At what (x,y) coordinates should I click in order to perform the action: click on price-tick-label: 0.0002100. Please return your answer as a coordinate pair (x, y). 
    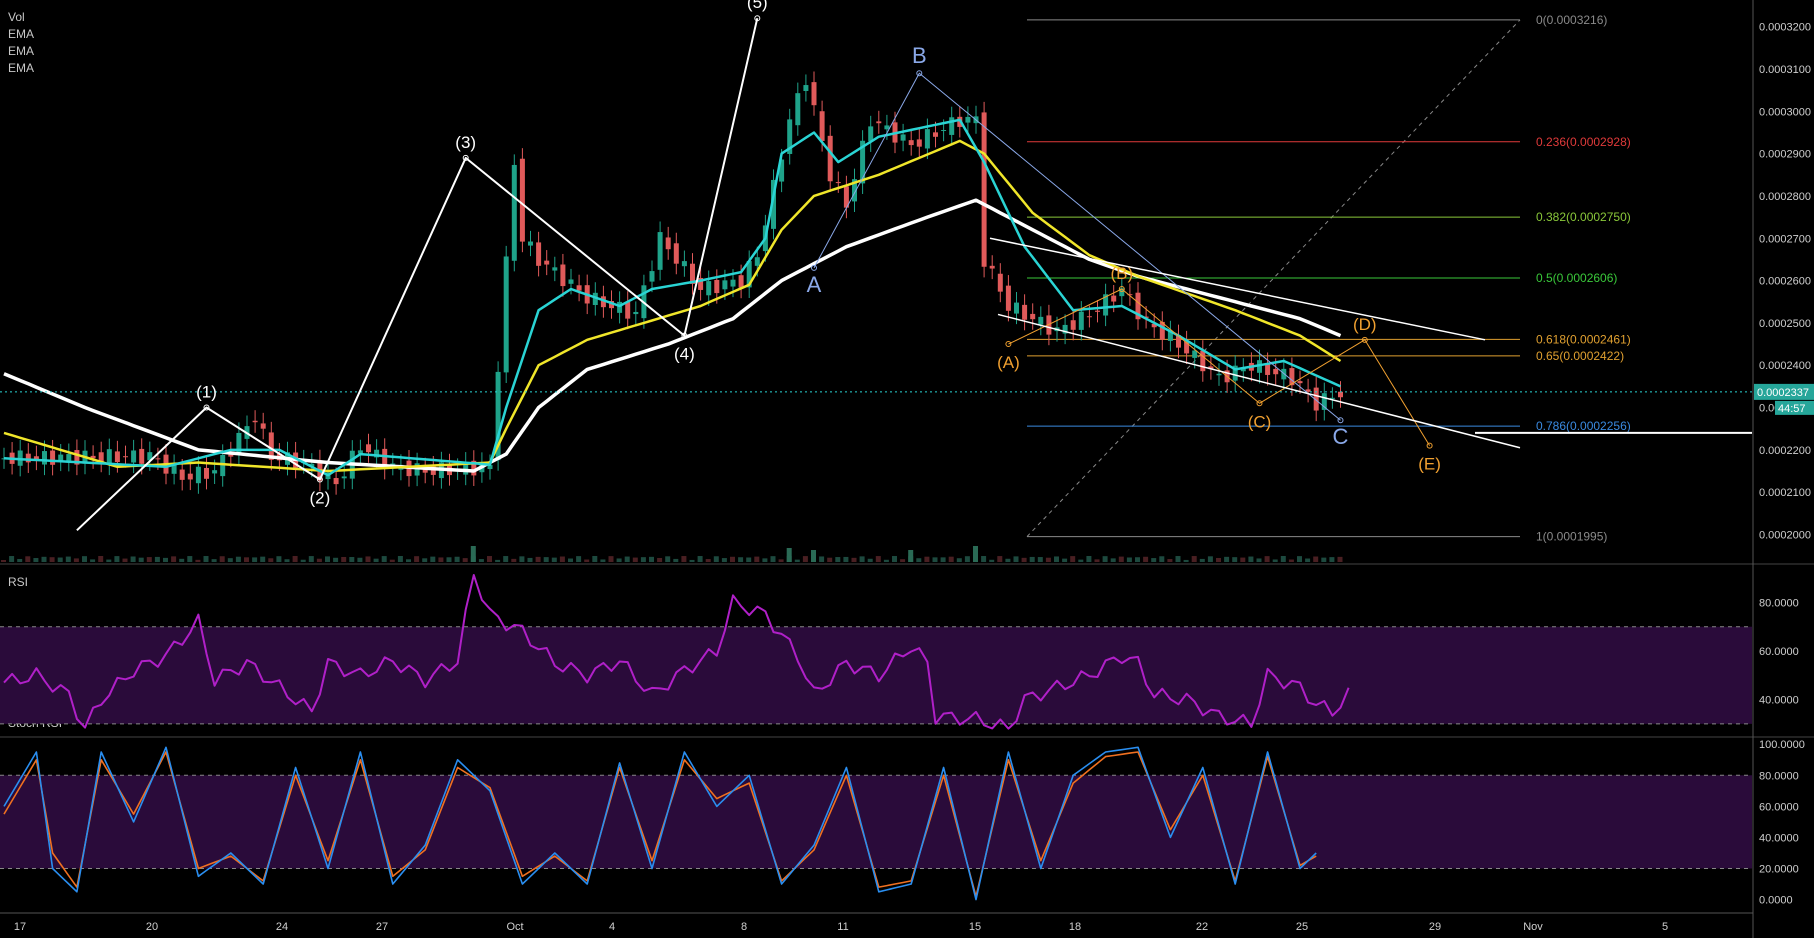
    Looking at the image, I should click on (1785, 493).